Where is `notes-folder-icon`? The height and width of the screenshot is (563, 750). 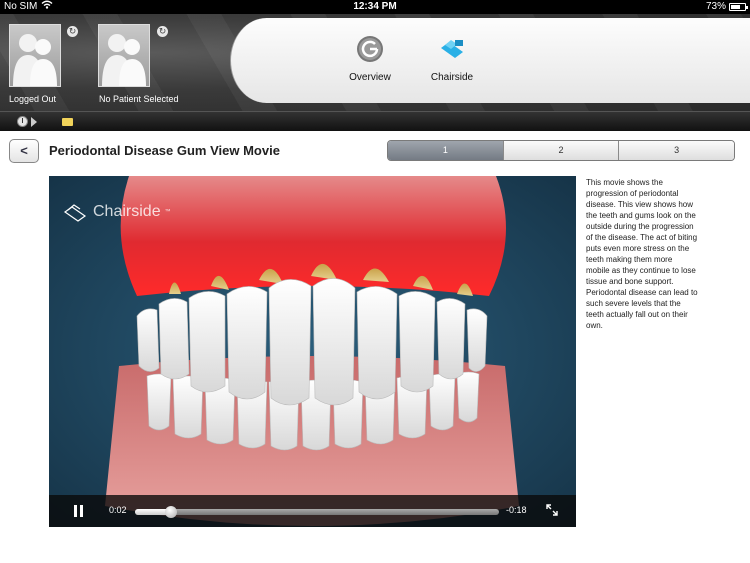 notes-folder-icon is located at coordinates (67, 122).